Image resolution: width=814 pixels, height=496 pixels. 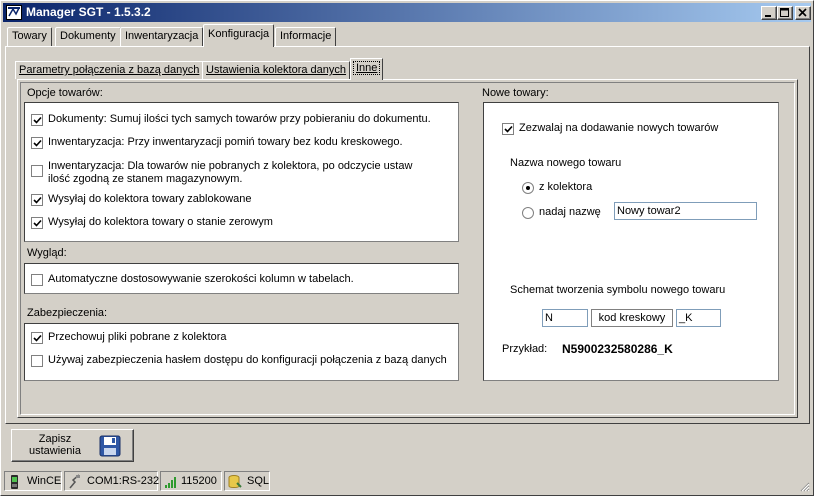 I want to click on opcje-group-label: Opcje towarów:, so click(x=65, y=93).